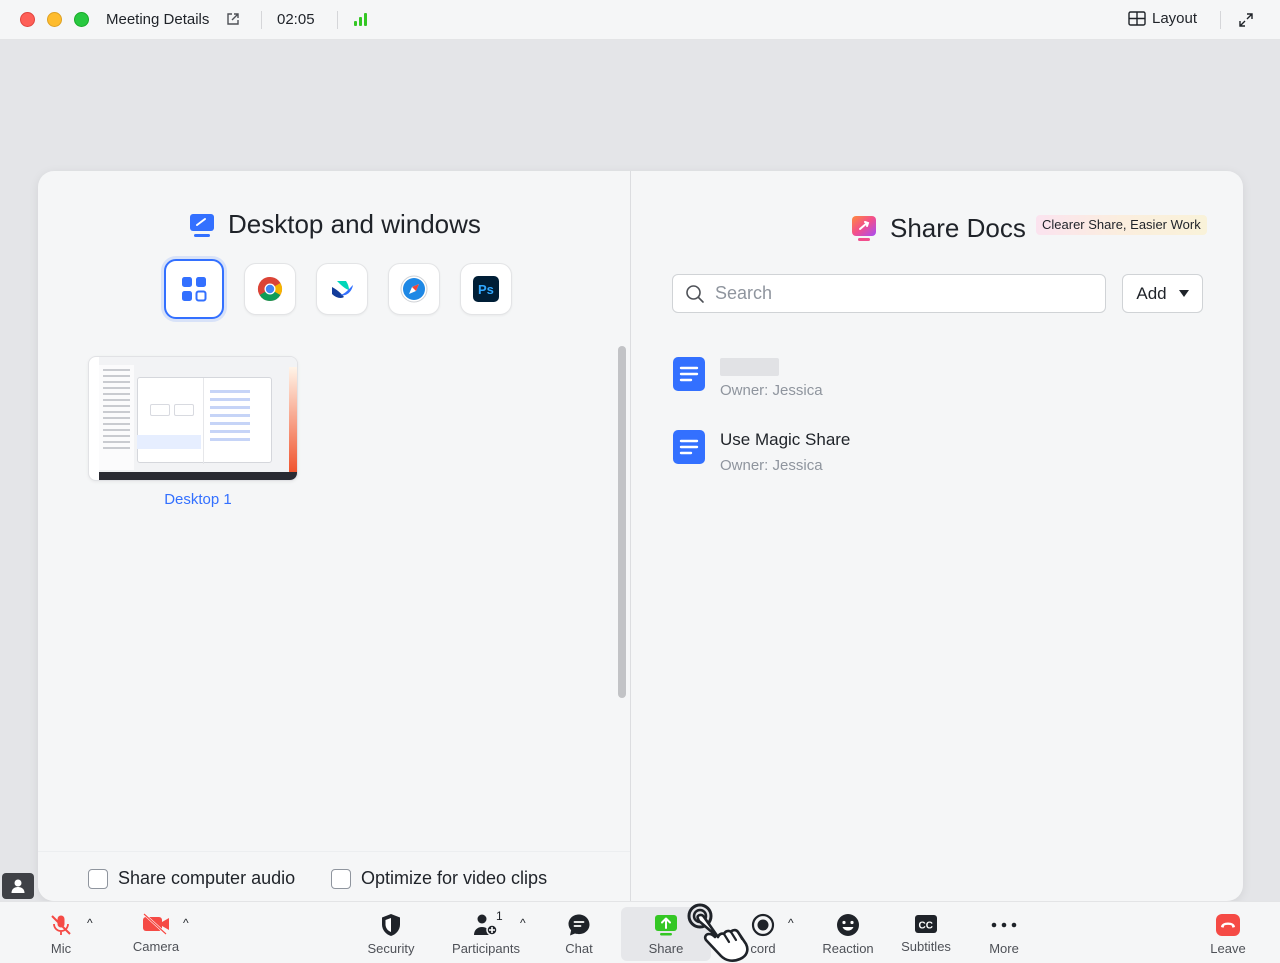 Image resolution: width=1280 pixels, height=963 pixels. What do you see at coordinates (785, 439) in the screenshot?
I see `doc-title: Use Magic Share` at bounding box center [785, 439].